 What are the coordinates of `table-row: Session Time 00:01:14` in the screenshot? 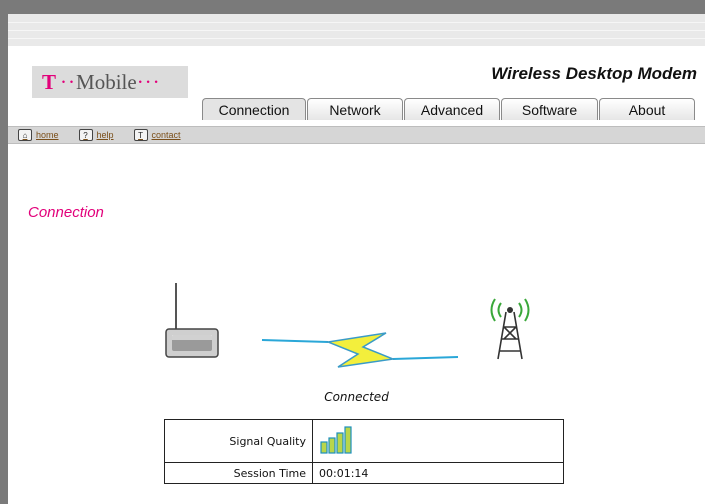 It's located at (364, 473).